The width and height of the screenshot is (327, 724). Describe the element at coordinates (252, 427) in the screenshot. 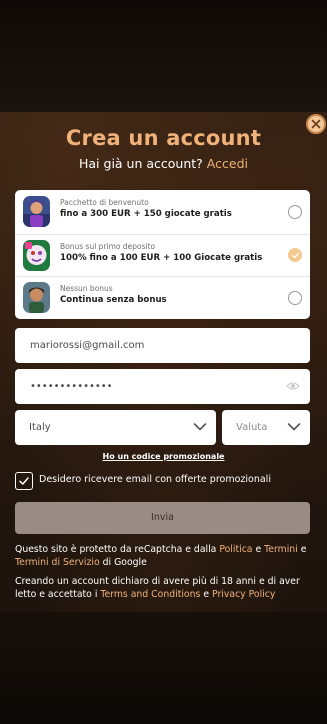

I see `currency-placeholder: Valuta` at that location.